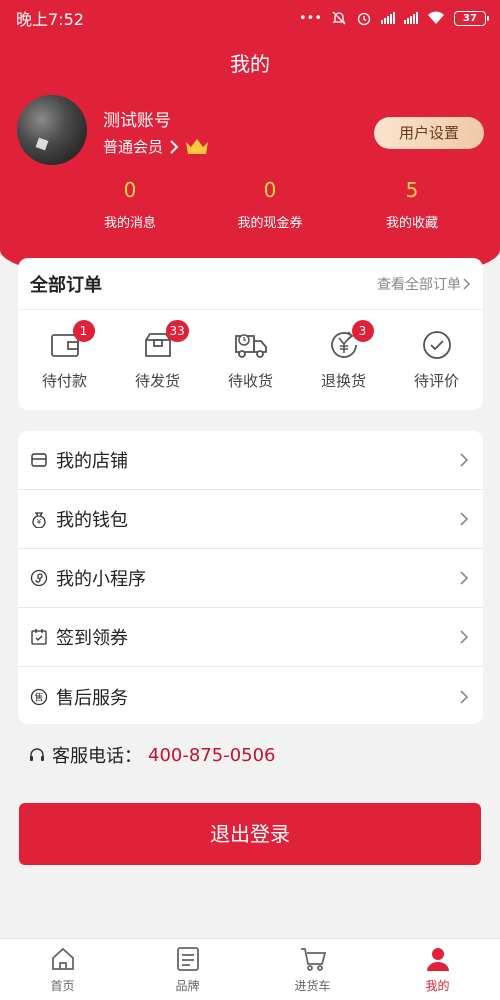  Describe the element at coordinates (270, 204) in the screenshot. I see `stat-cash-coupons: 0 我的现金券` at that location.